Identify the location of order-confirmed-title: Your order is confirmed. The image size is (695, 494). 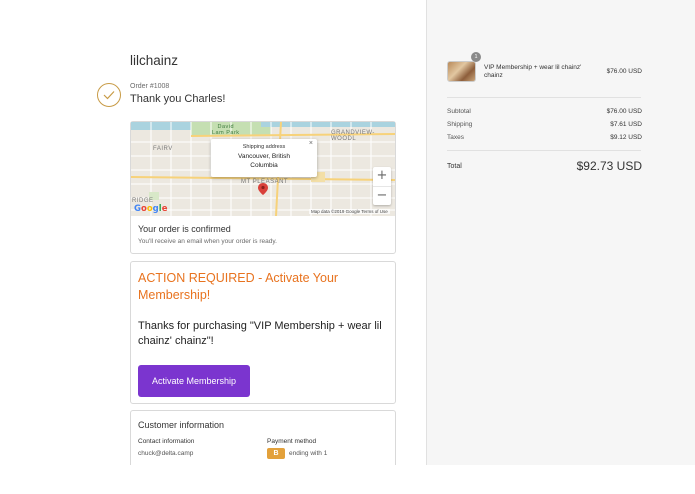
(184, 229).